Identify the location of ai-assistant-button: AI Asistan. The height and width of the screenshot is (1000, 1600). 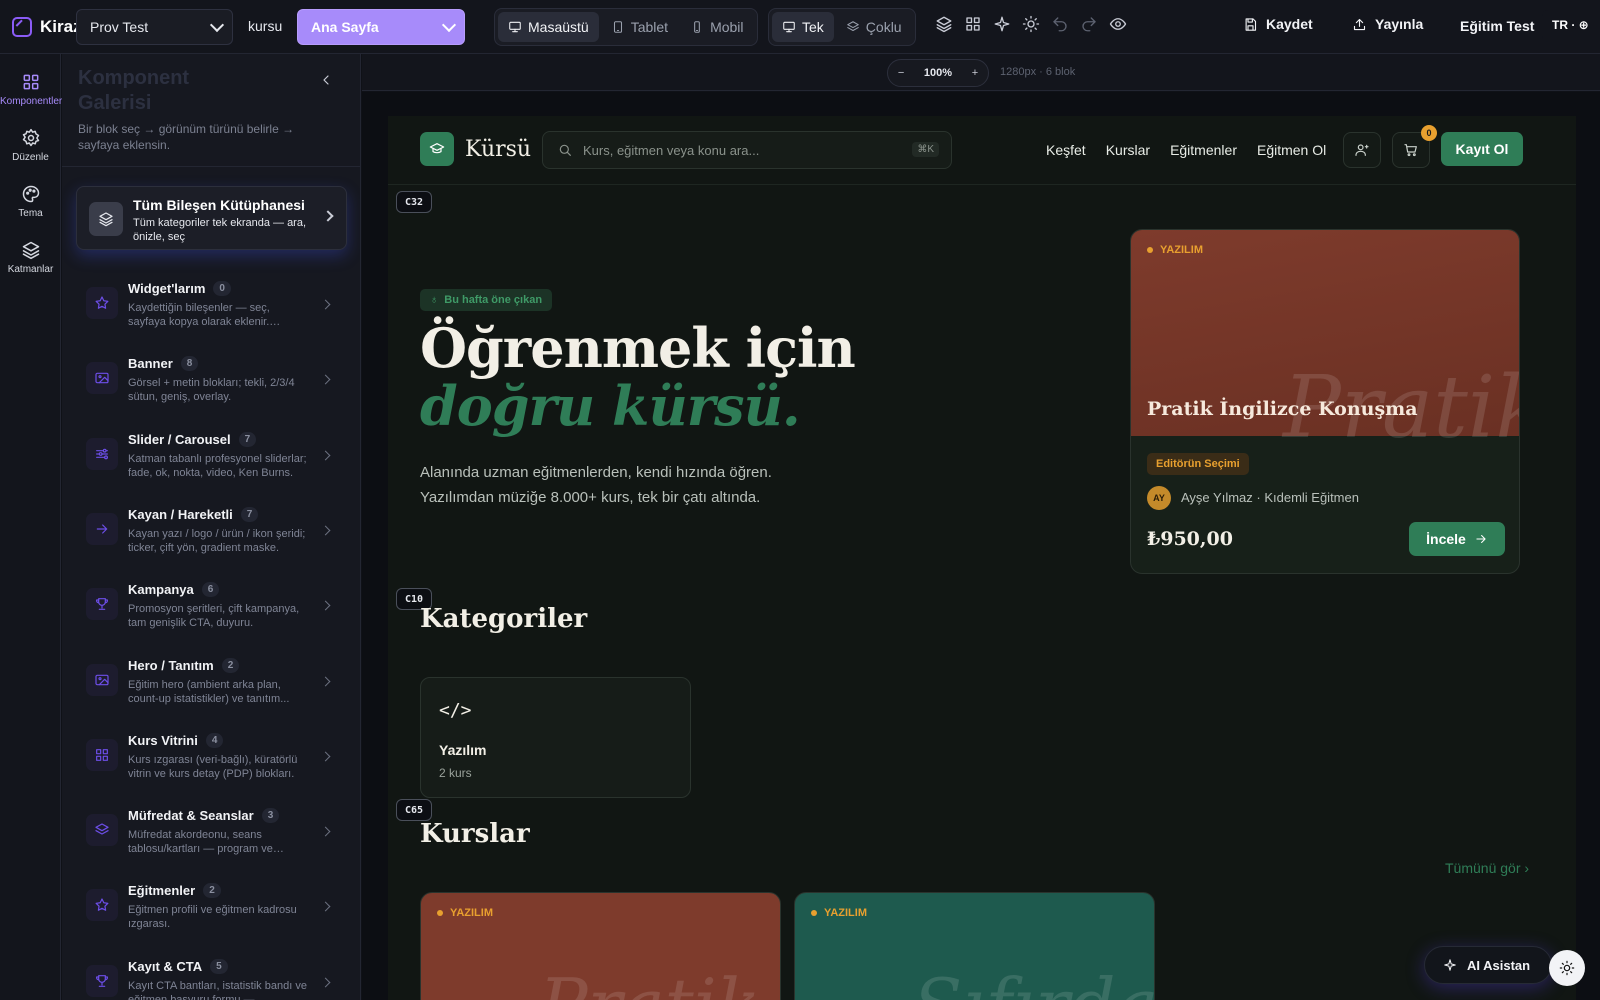
(1488, 965).